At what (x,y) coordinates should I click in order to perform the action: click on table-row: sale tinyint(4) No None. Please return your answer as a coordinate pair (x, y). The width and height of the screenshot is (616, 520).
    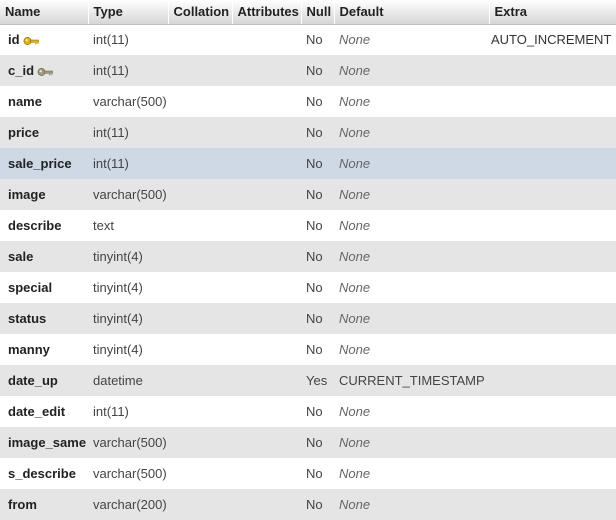
    Looking at the image, I should click on (308, 256).